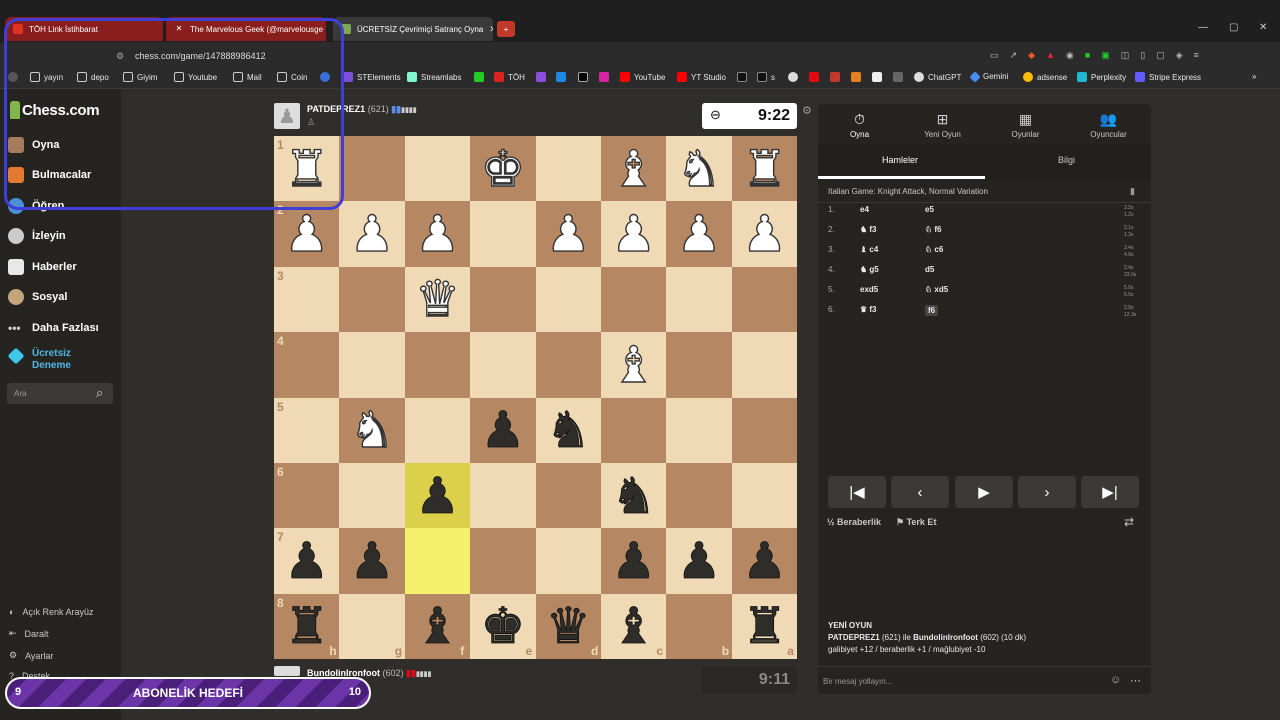 Image resolution: width=1280 pixels, height=720 pixels. Describe the element at coordinates (1101, 77) in the screenshot. I see `bookmark-link: Perplexity` at that location.